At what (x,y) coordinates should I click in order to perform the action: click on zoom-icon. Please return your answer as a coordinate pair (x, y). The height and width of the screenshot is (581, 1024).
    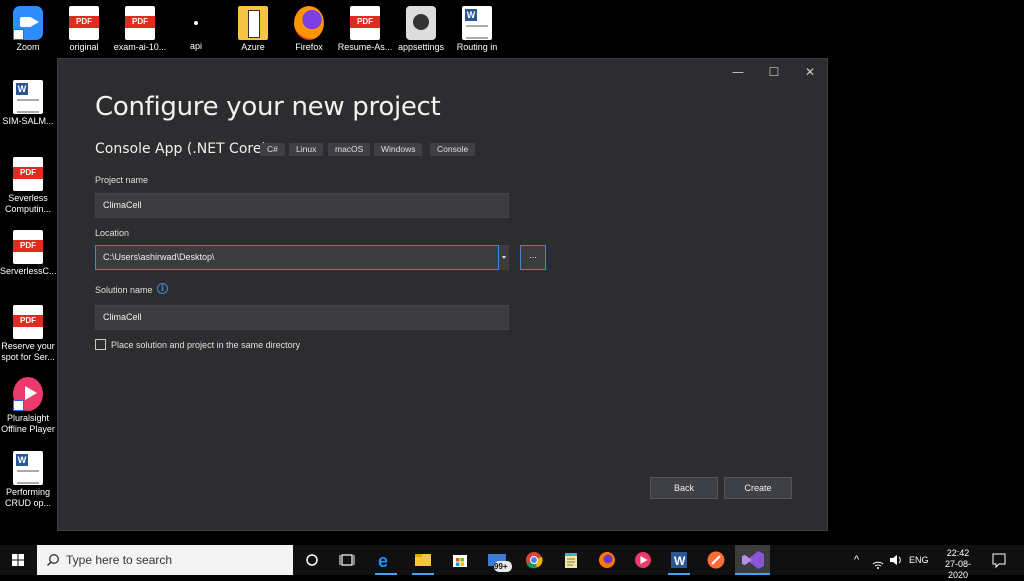
    Looking at the image, I should click on (28, 23).